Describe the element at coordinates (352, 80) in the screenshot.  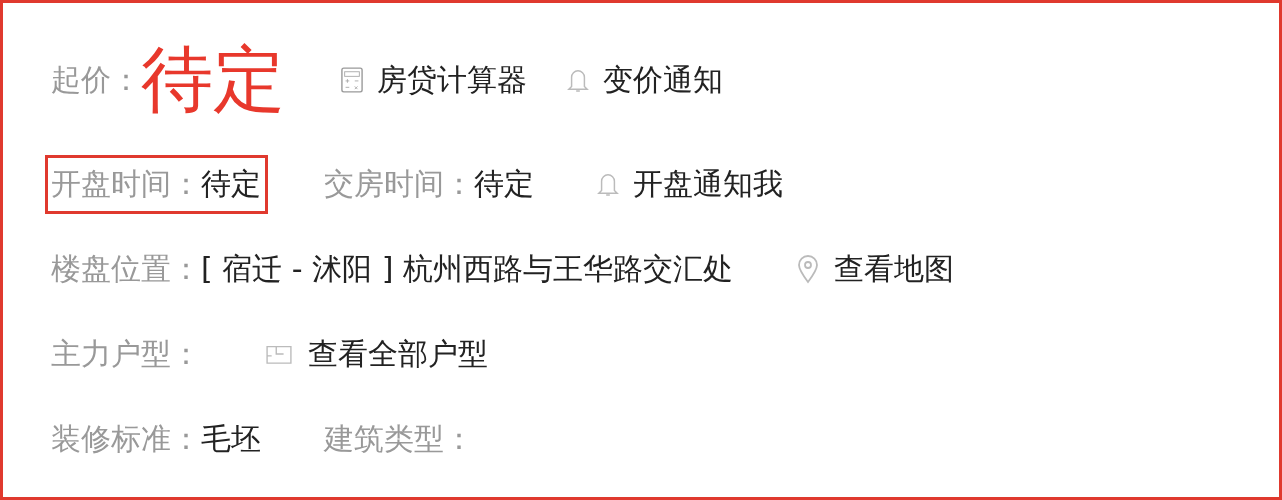
I see `calculator-icon` at that location.